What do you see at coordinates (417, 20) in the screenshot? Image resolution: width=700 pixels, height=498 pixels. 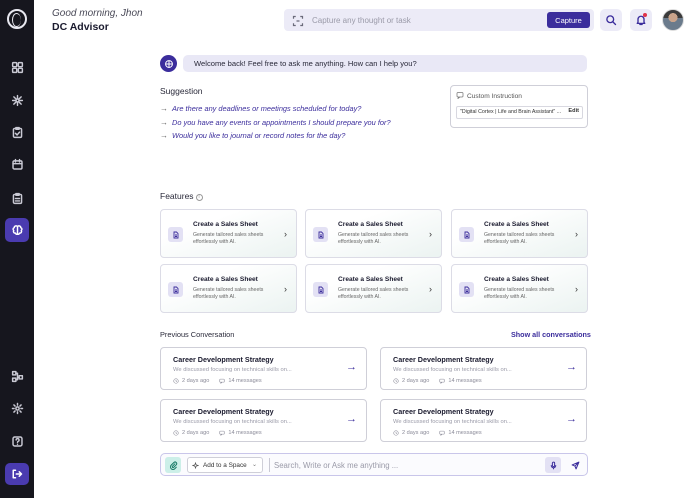 I see `capture-input` at bounding box center [417, 20].